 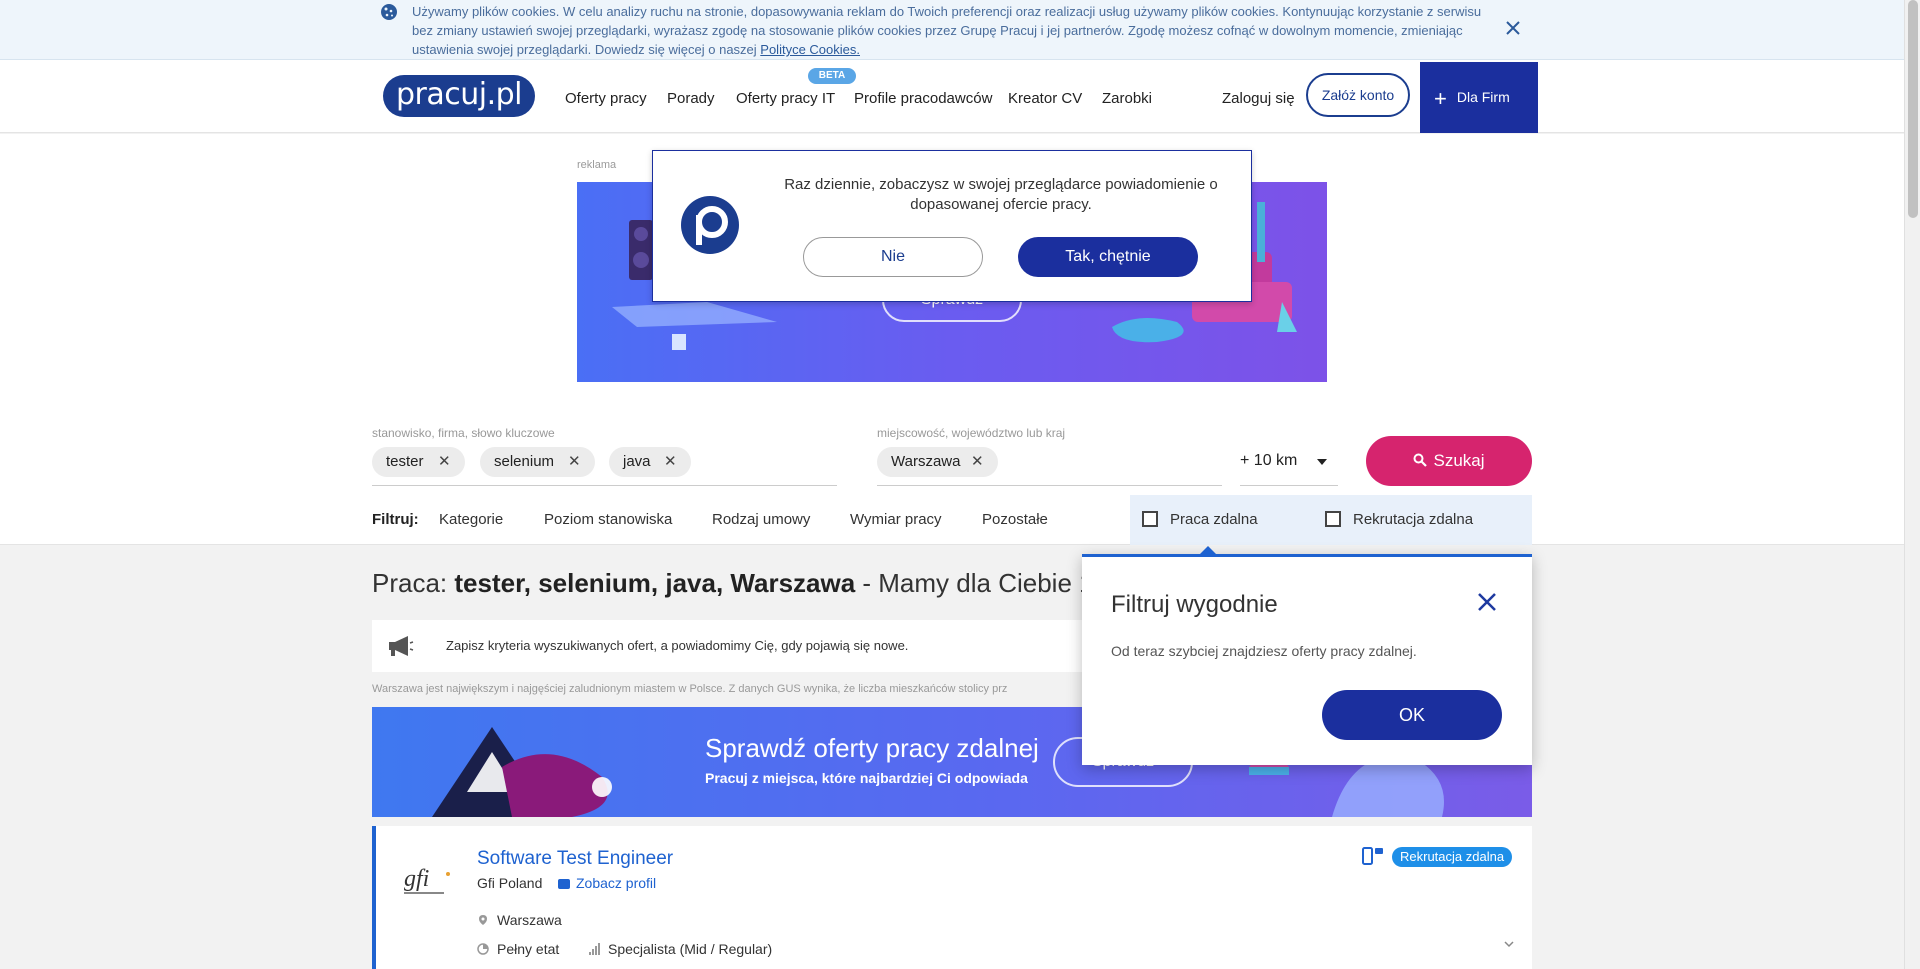 I want to click on keyword-chip-label: selenium, so click(x=524, y=461).